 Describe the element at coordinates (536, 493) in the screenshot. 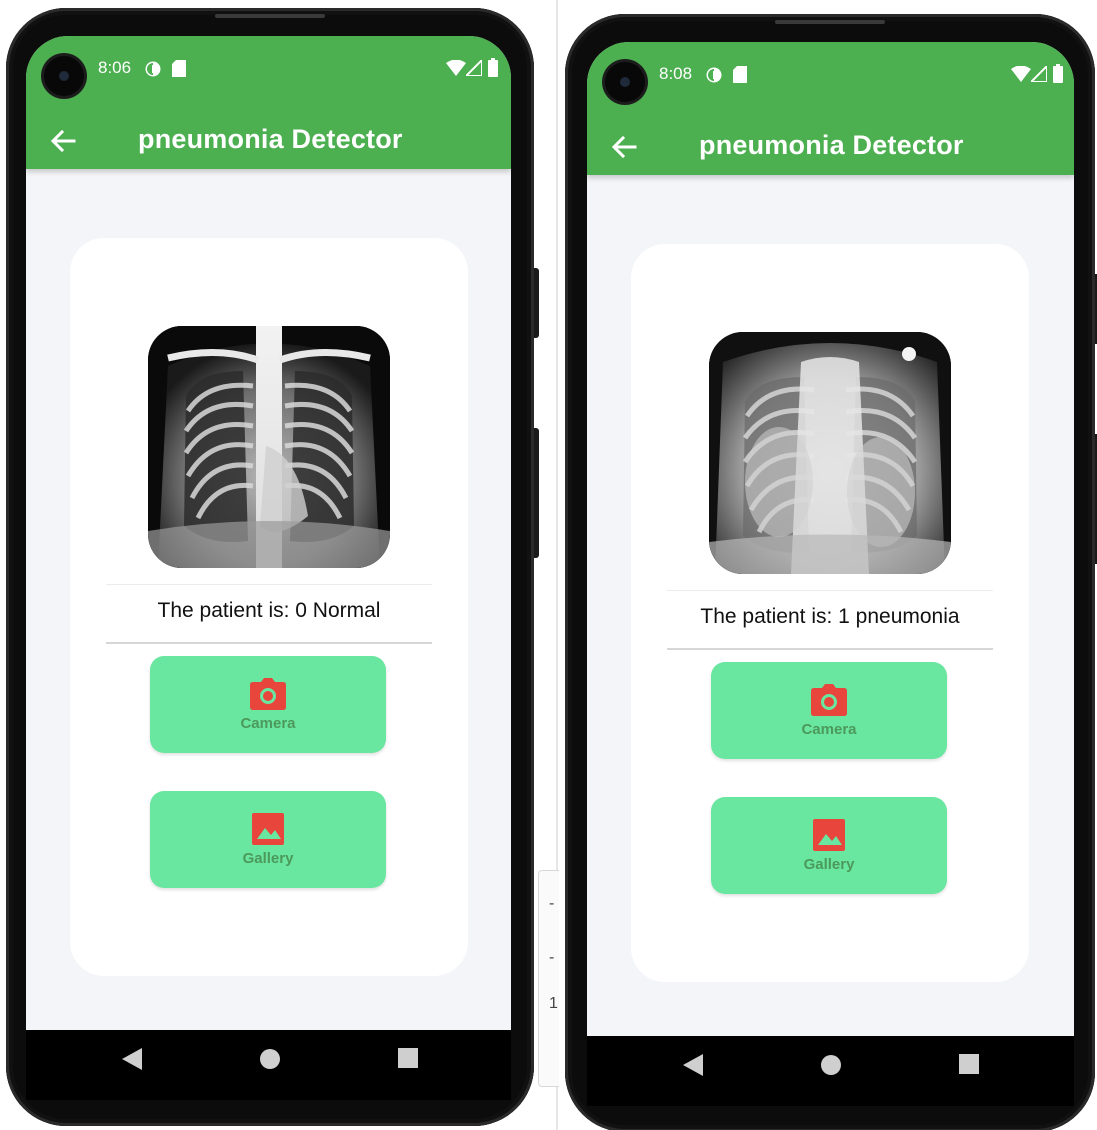

I see `volume-button` at that location.